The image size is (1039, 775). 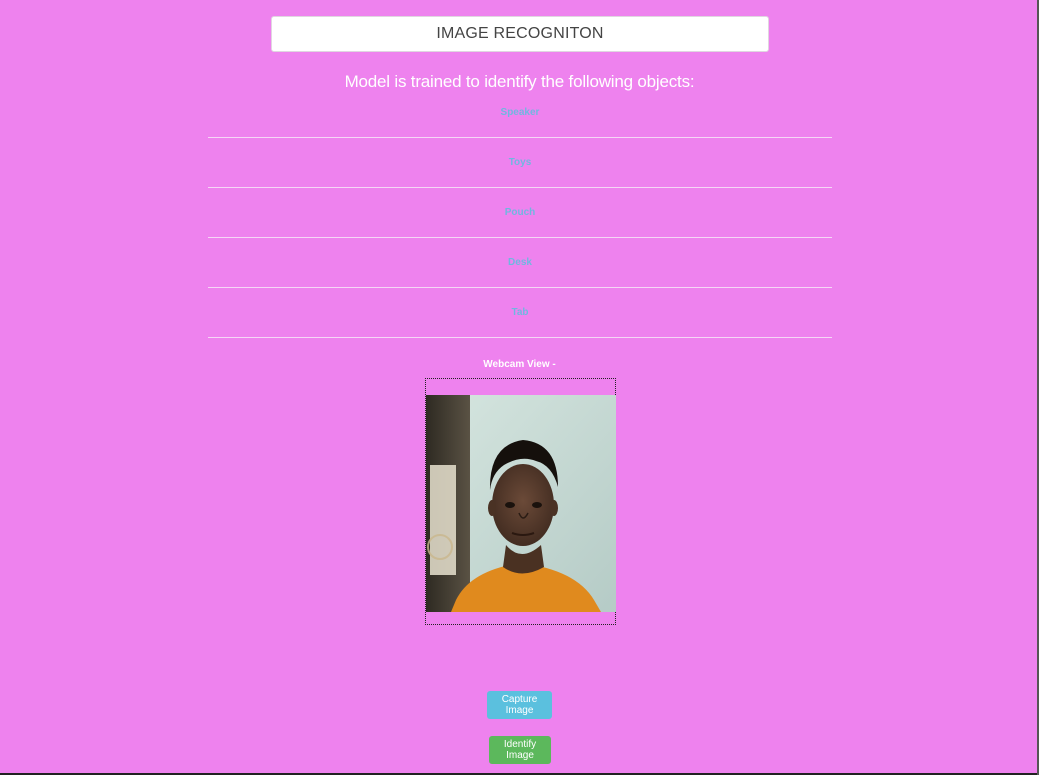 What do you see at coordinates (520, 112) in the screenshot?
I see `list-item: Speaker` at bounding box center [520, 112].